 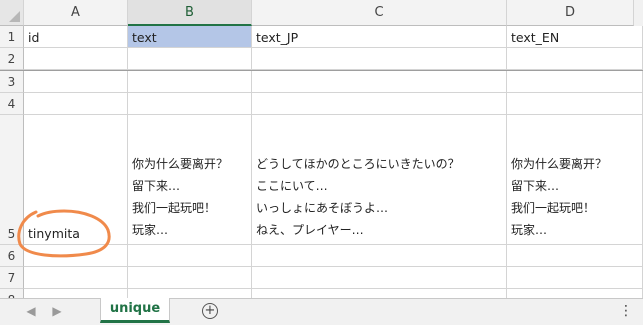 I want to click on sheet-tab-unique: unique, so click(x=135, y=310).